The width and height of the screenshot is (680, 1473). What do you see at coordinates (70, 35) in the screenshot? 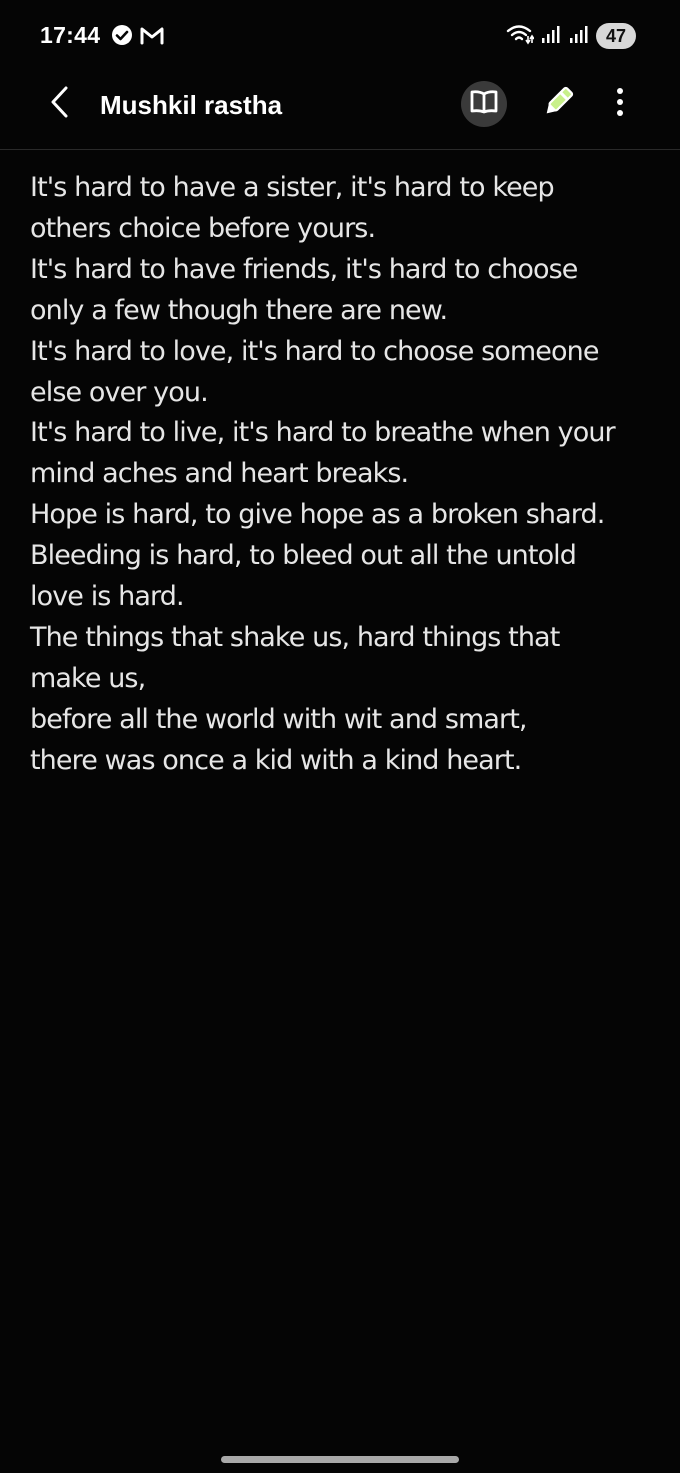
I see `status-time: 17:44` at bounding box center [70, 35].